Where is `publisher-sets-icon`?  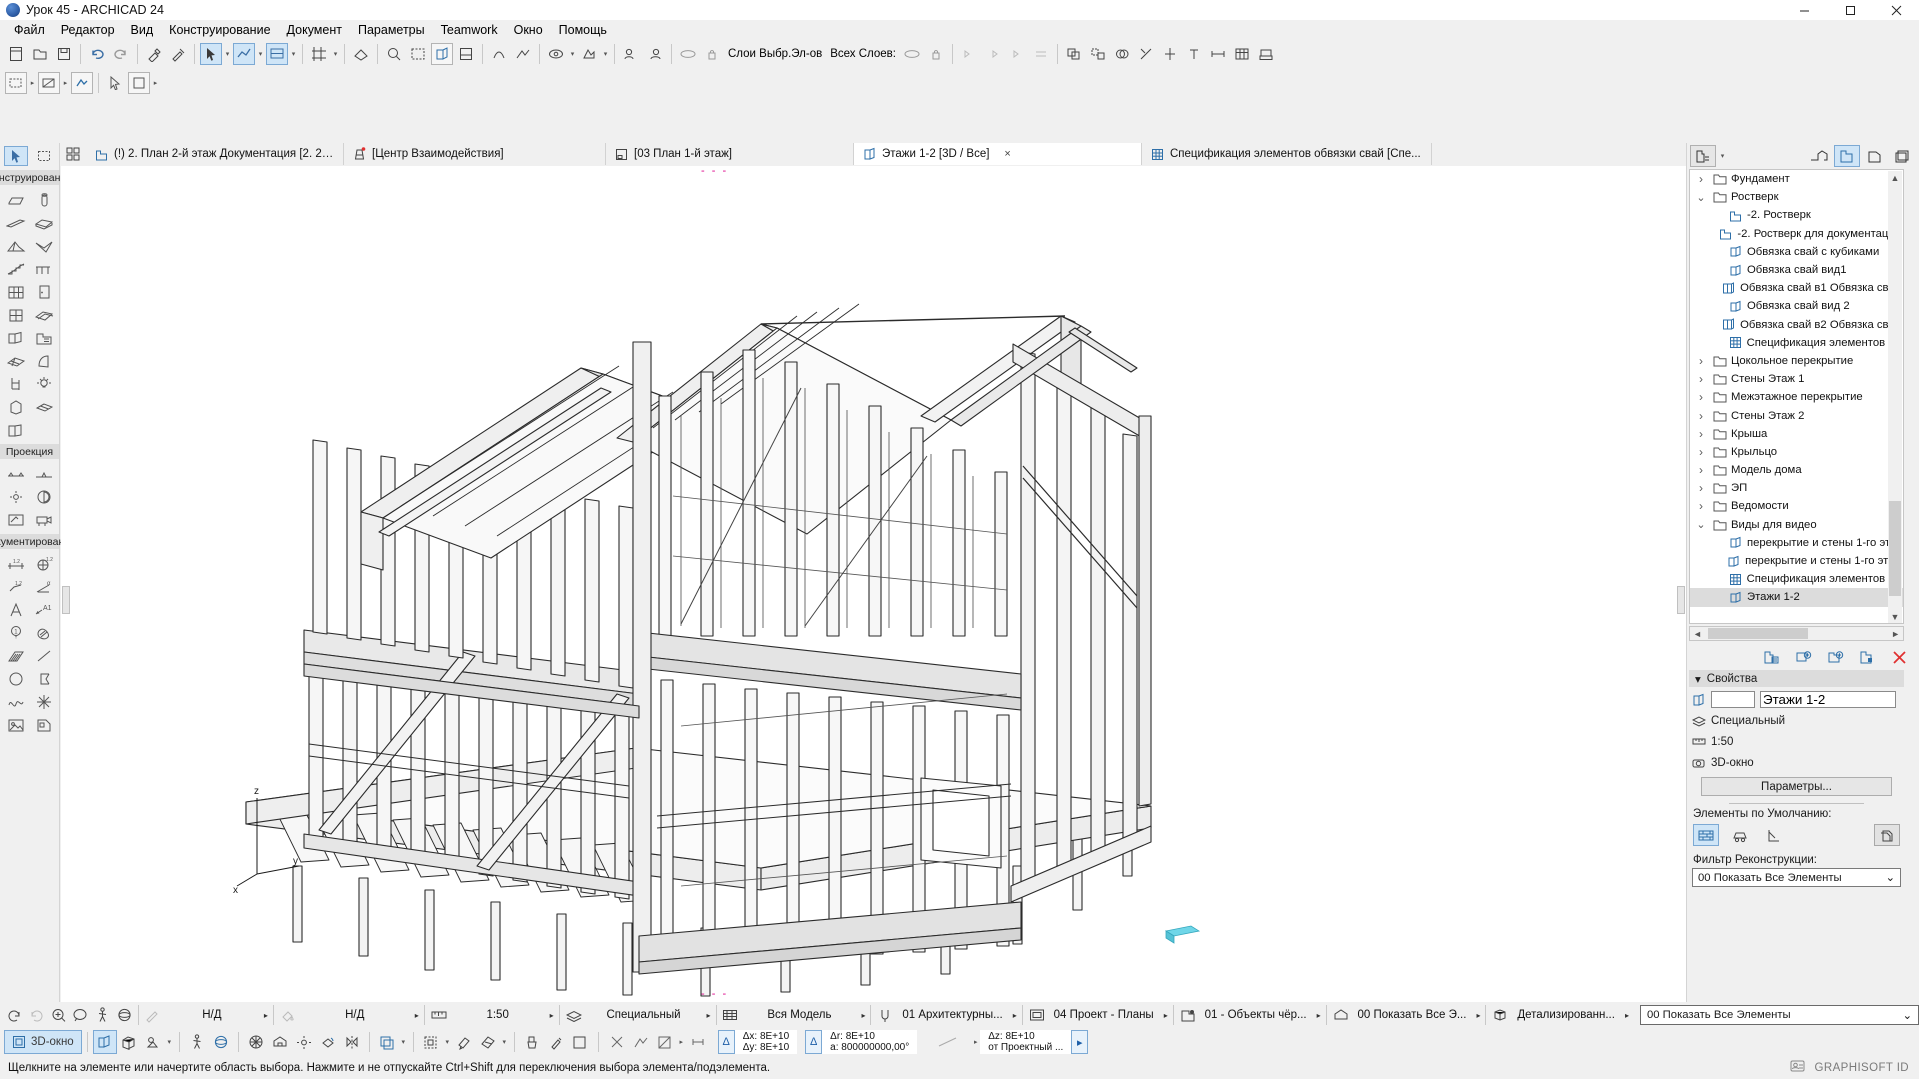 publisher-sets-icon is located at coordinates (1875, 156).